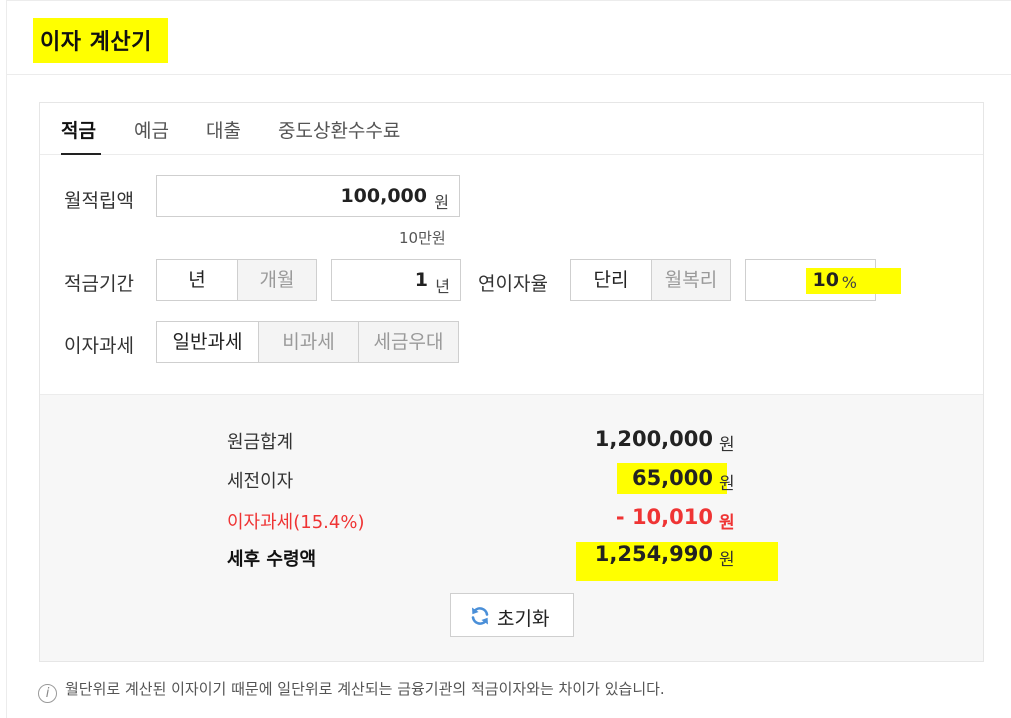  What do you see at coordinates (513, 284) in the screenshot?
I see `rate-label: 연이자율` at bounding box center [513, 284].